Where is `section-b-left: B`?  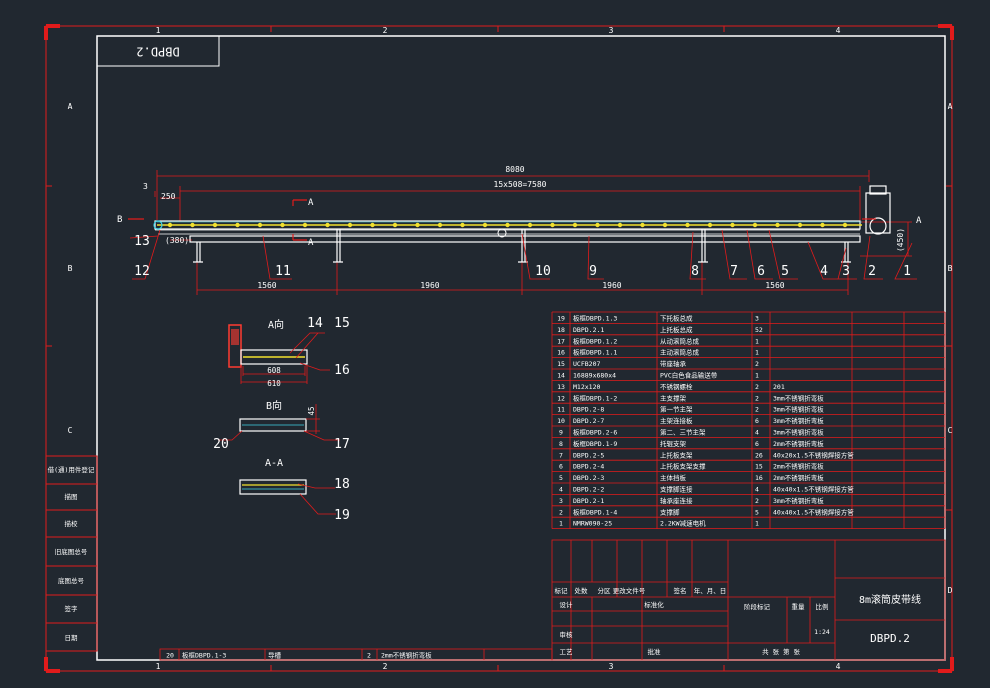
section-b-left: B is located at coordinates (119, 220).